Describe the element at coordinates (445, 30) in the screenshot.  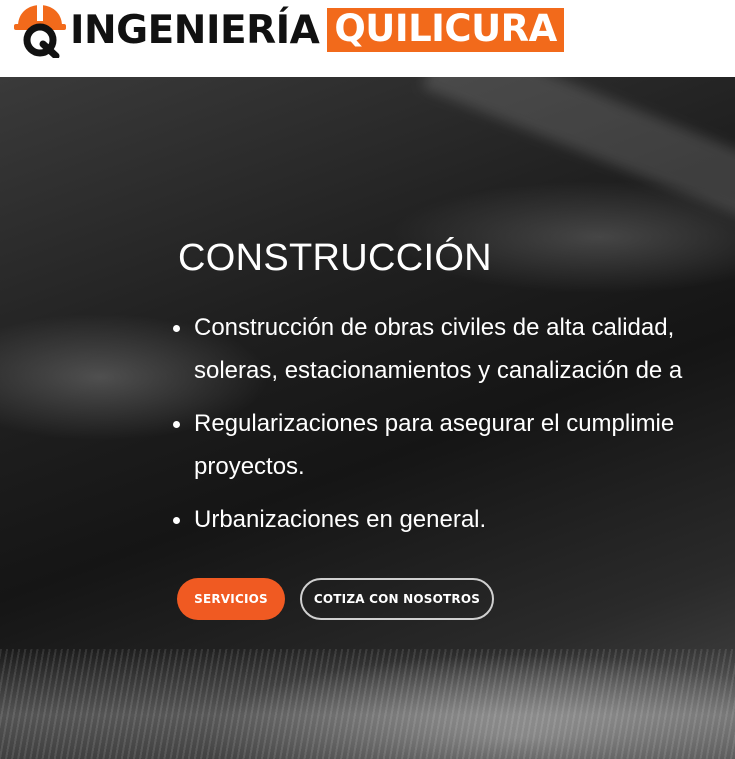
I see `logo-badge: QUILICURA` at that location.